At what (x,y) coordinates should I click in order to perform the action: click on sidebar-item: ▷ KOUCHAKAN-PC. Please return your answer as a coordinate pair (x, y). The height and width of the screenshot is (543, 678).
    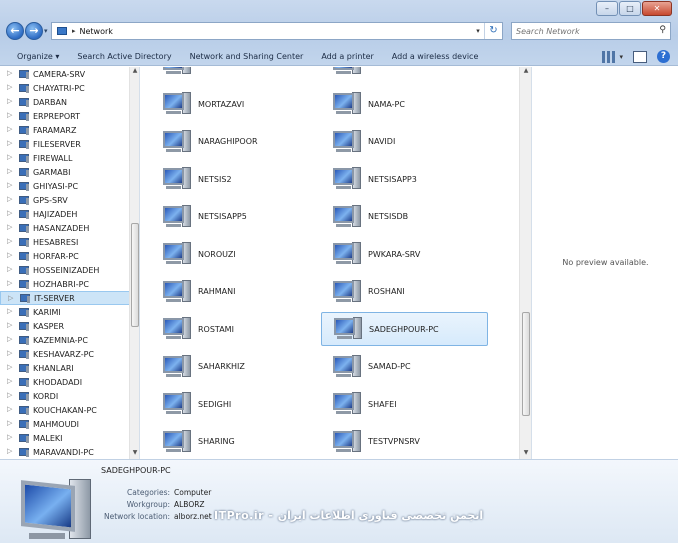
    Looking at the image, I should click on (69, 410).